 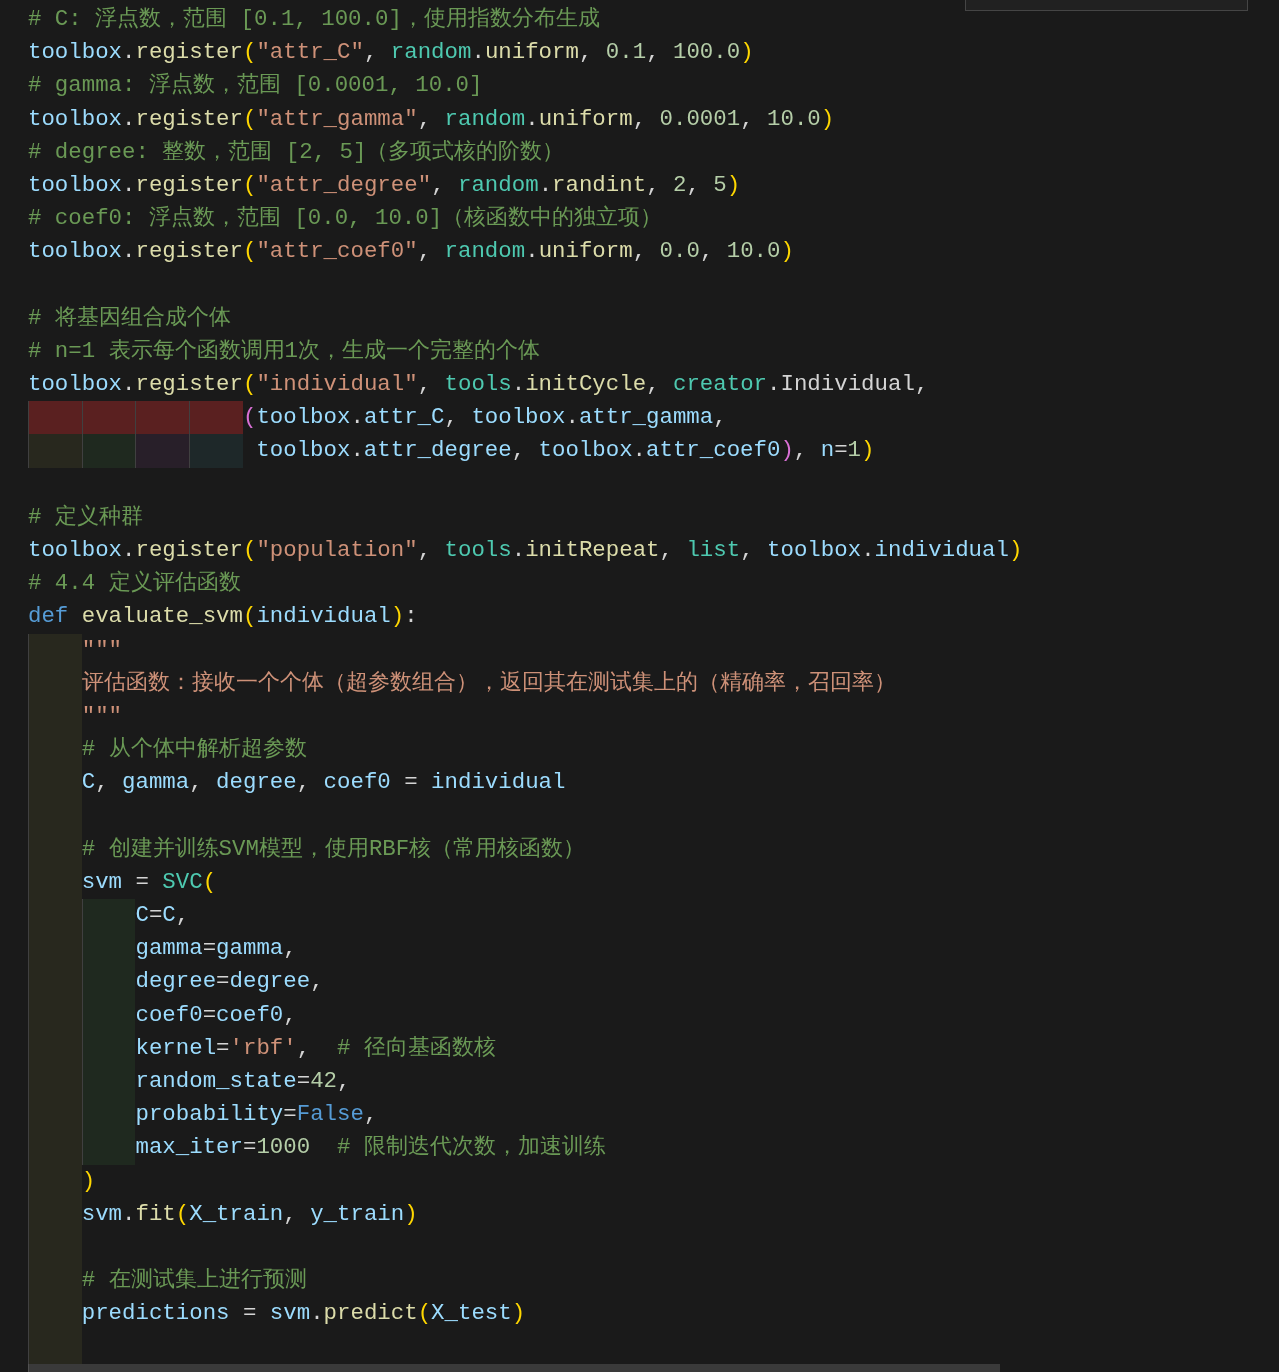 I want to click on code-line: # 4.4 定义评估函数, so click(x=134, y=584).